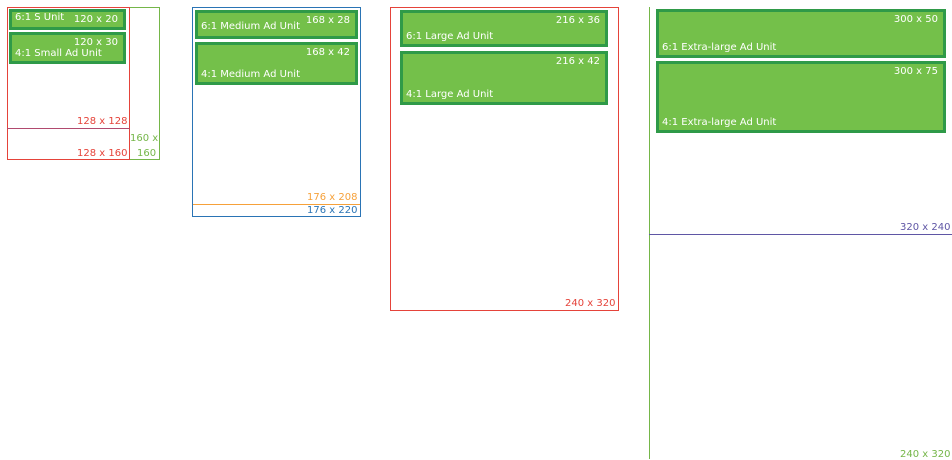 The image size is (952, 460). I want to click on screen-label-240x320-xl: 240 x 320, so click(925, 454).